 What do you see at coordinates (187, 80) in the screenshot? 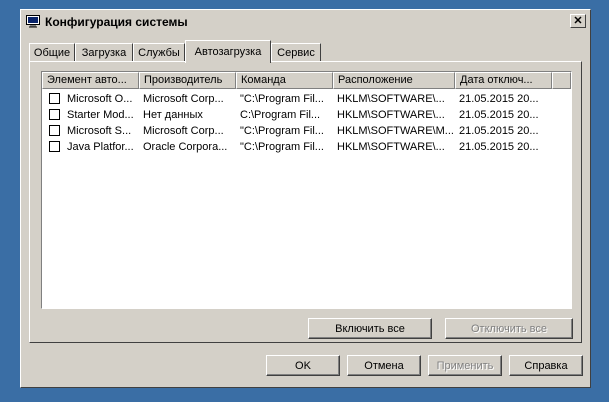
I see `column-header-vendor: Производитель` at bounding box center [187, 80].